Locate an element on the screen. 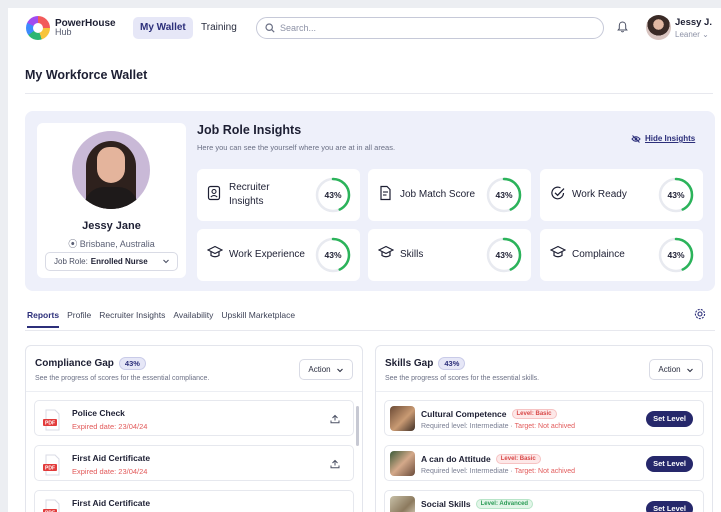 The width and height of the screenshot is (721, 512). metric-label: Recruiter Insights is located at coordinates (249, 194).